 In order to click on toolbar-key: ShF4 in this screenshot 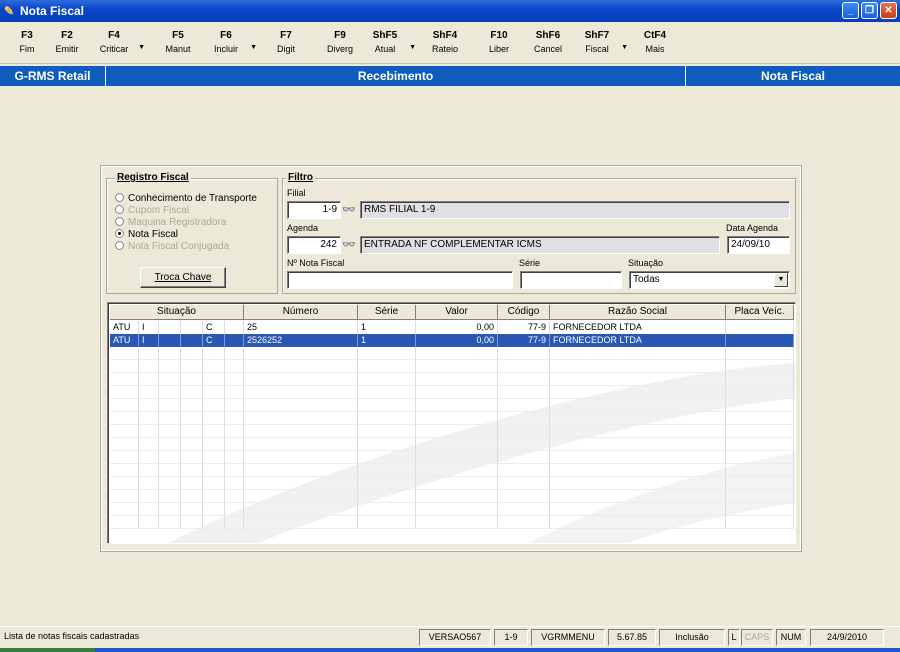, I will do `click(445, 35)`.